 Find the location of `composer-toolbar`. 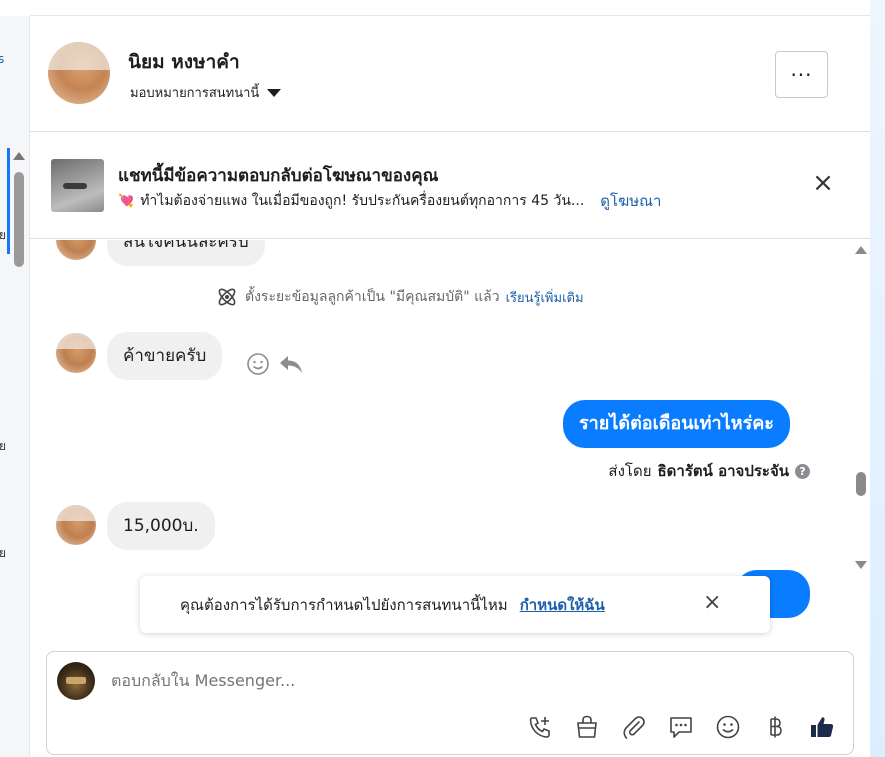

composer-toolbar is located at coordinates (680, 726).